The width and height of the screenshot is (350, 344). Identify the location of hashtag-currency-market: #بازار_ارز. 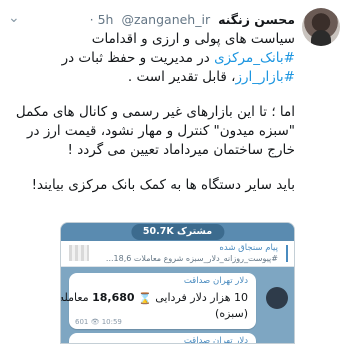
(265, 77).